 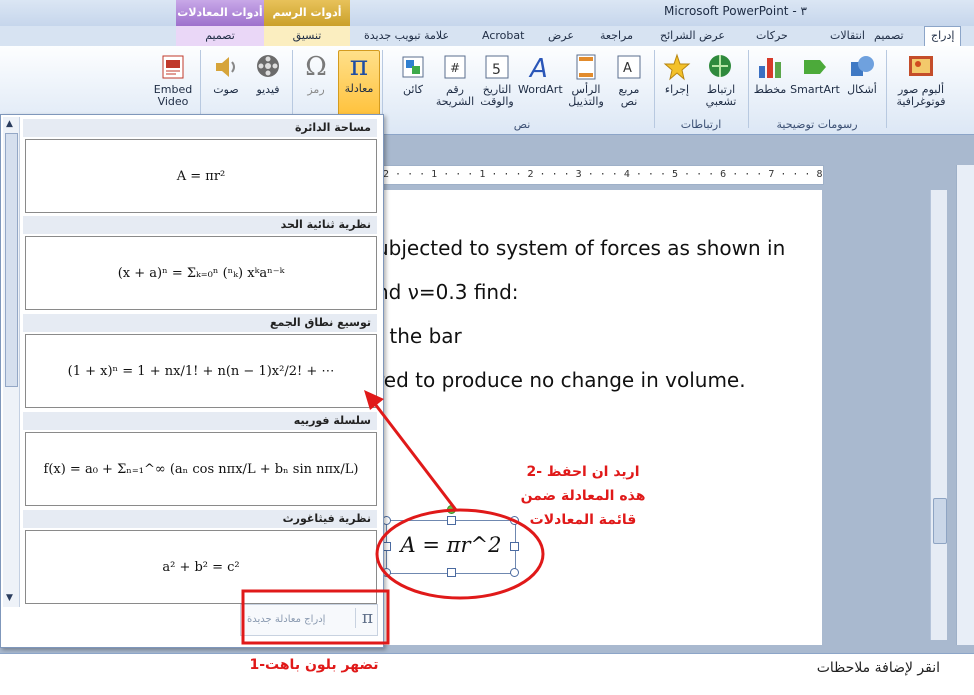 I want to click on gallery-item-sum-expansion: (1 + x)ⁿ = 1 + nx/1! + n(n − 1)x²/2! + ⋯, so click(x=201, y=371).